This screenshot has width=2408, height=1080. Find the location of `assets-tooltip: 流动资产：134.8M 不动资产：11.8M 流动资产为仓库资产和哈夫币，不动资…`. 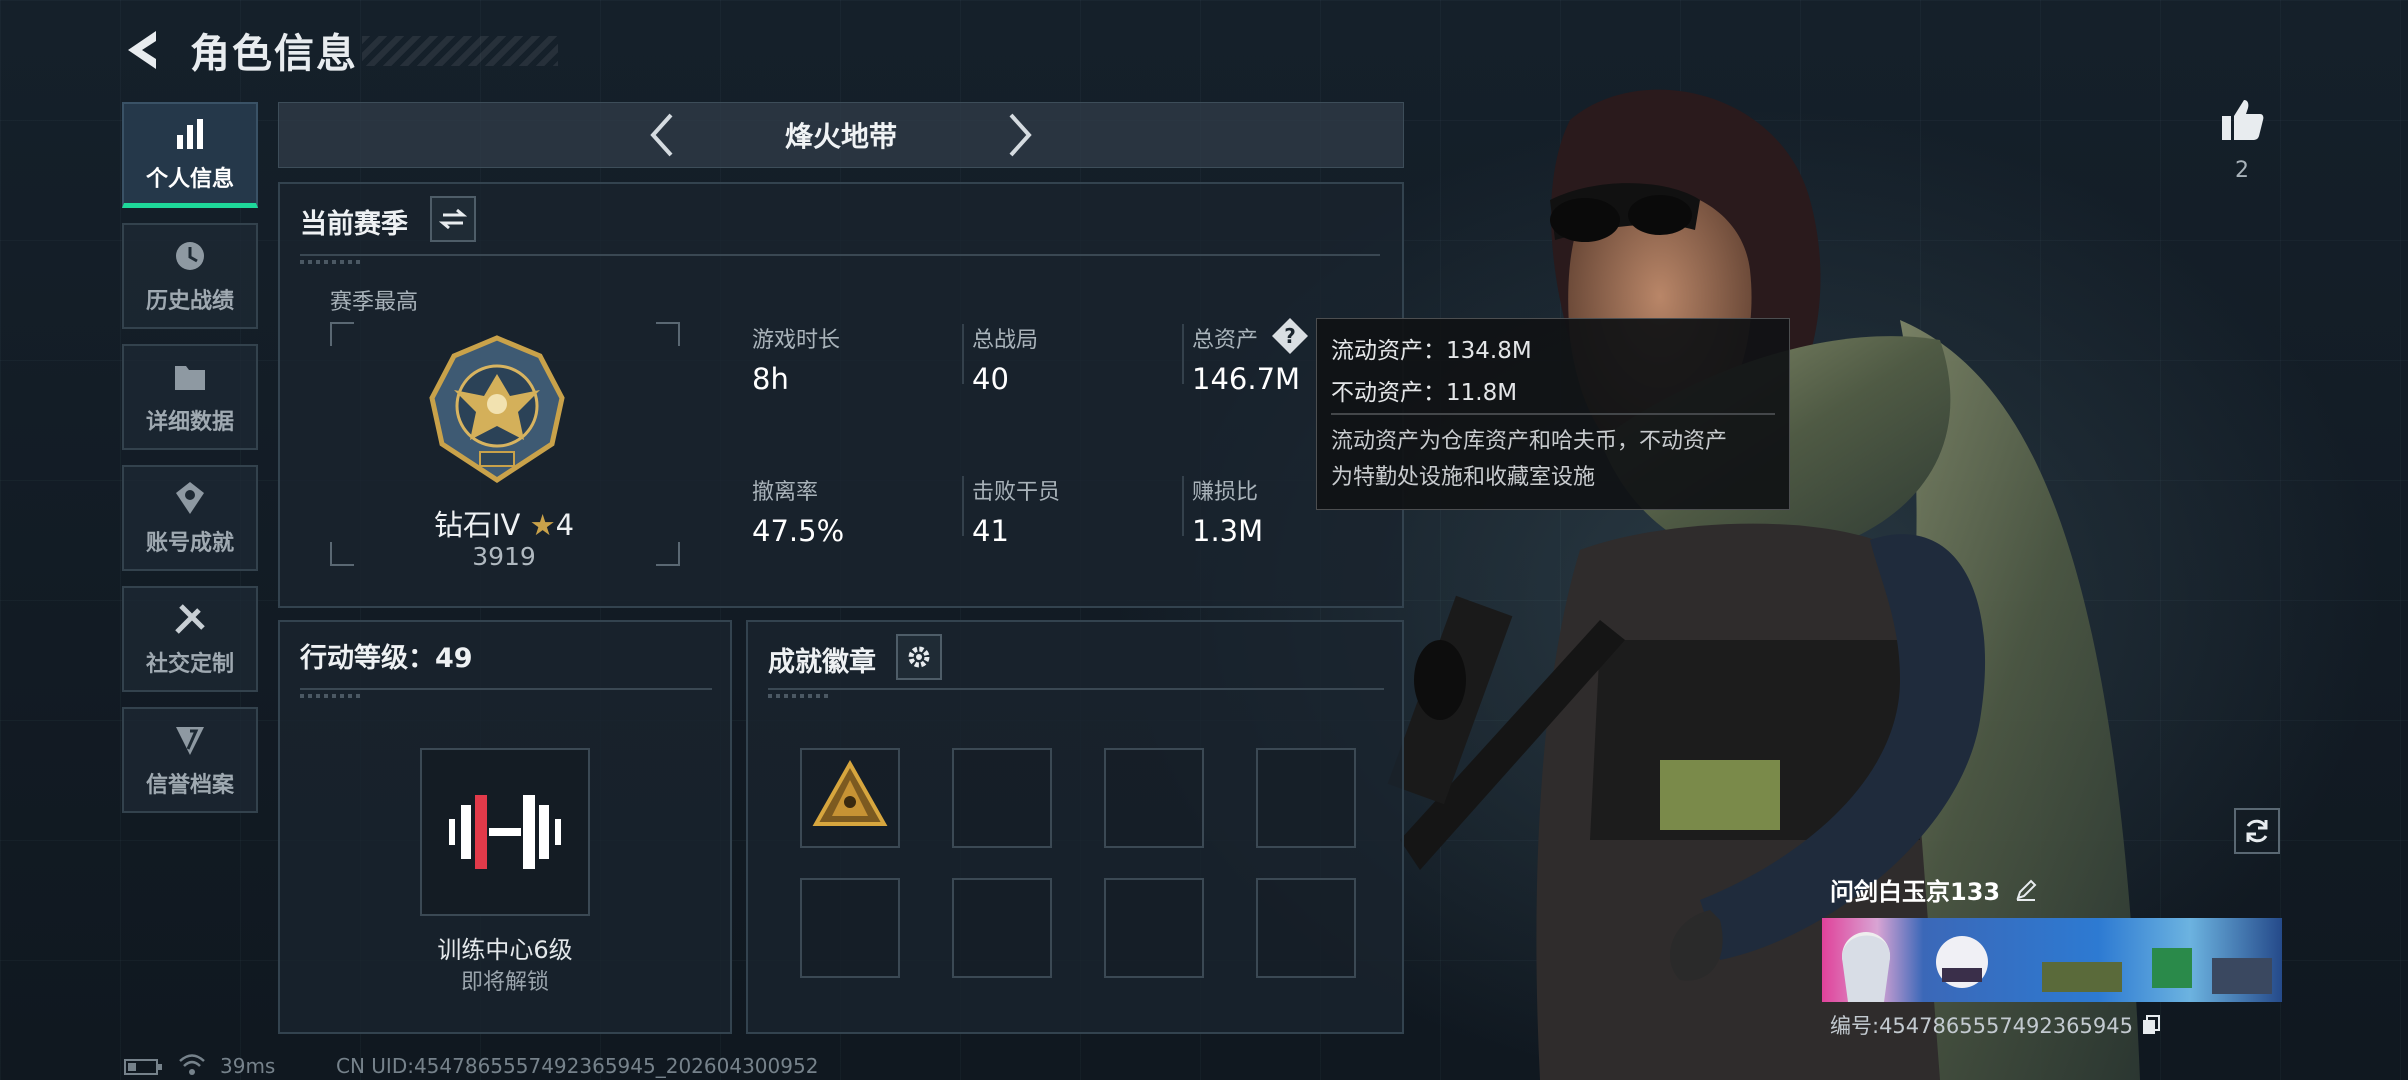

assets-tooltip: 流动资产：134.8M 不动资产：11.8M 流动资产为仓库资产和哈夫币，不动资… is located at coordinates (1553, 414).